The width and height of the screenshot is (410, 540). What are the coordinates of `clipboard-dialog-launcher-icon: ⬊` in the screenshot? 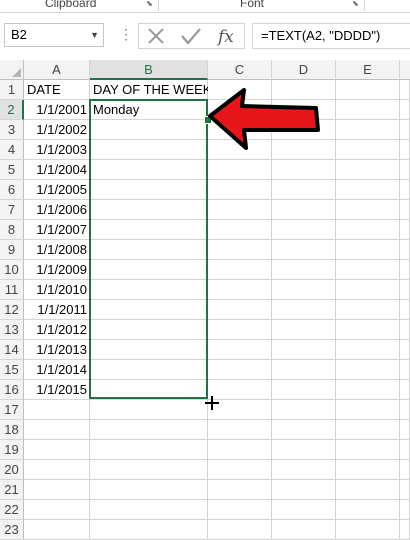 It's located at (150, 4).